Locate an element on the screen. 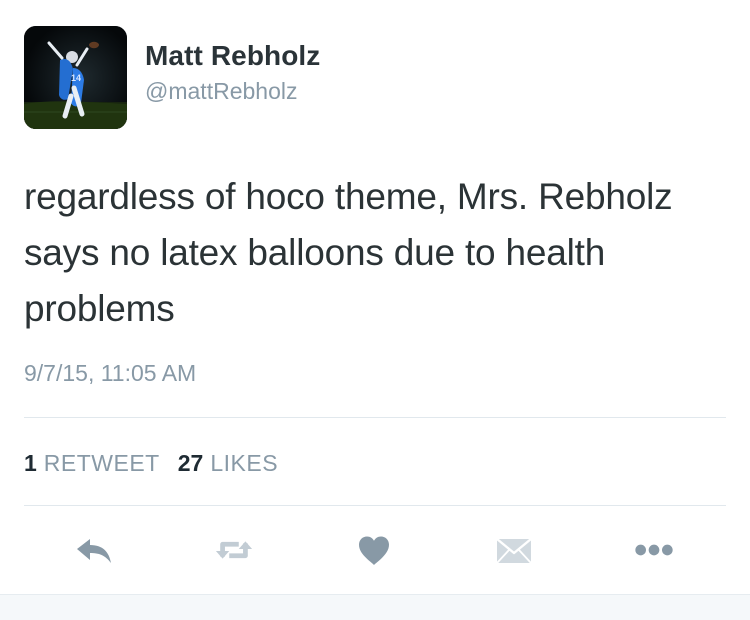 The image size is (750, 620). envelope-icon is located at coordinates (514, 550).